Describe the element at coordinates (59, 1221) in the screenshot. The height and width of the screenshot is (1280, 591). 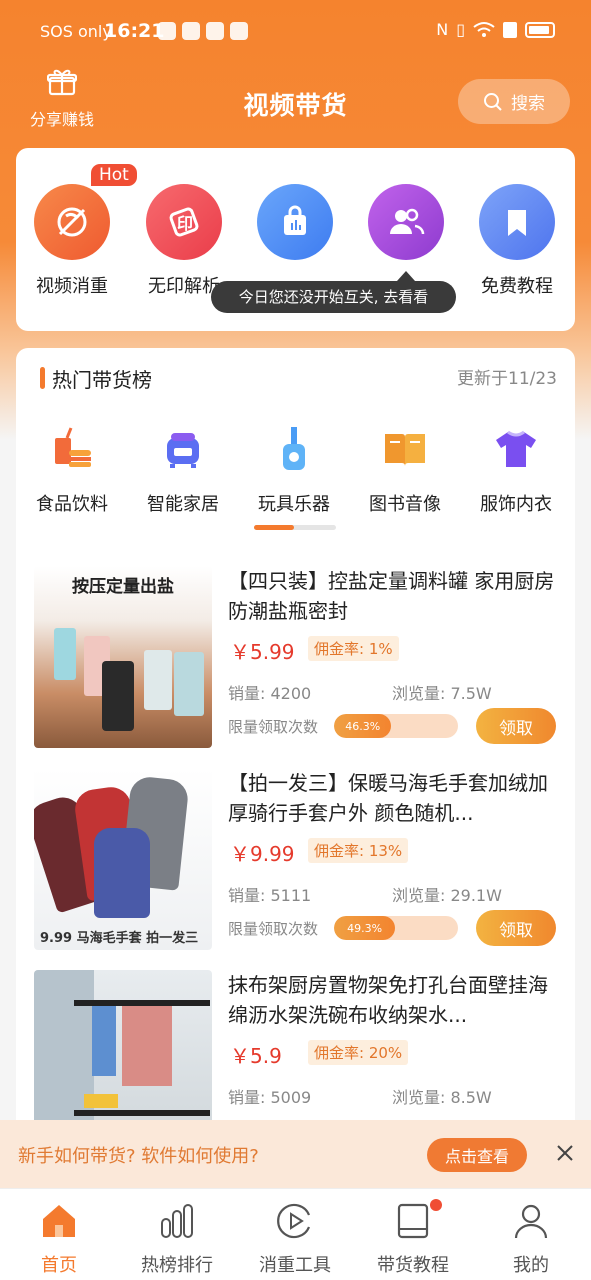
I see `home-icon` at that location.